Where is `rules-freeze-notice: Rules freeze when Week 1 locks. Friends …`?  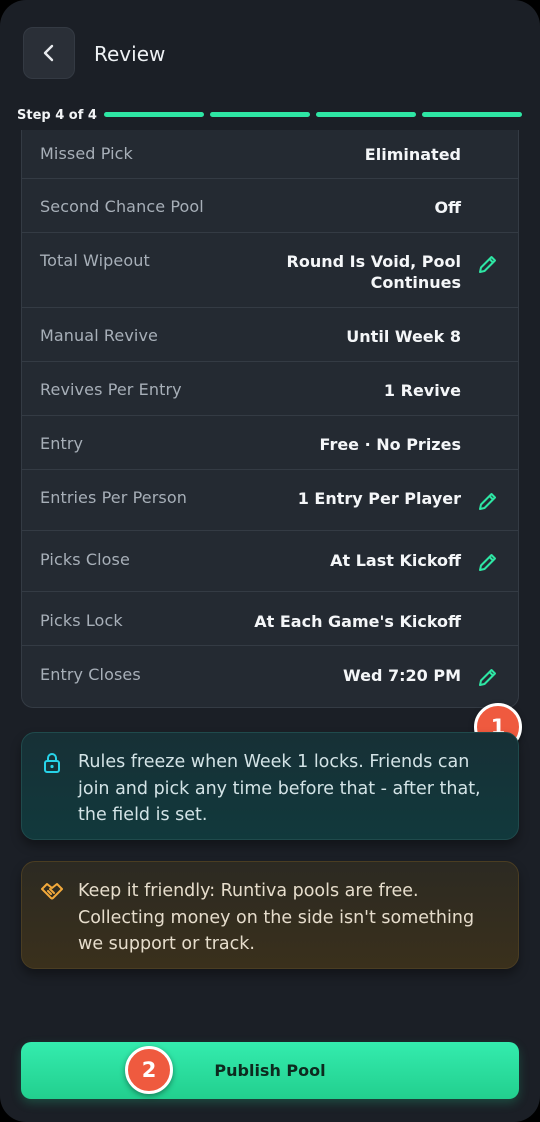 rules-freeze-notice: Rules freeze when Week 1 locks. Friends … is located at coordinates (270, 786).